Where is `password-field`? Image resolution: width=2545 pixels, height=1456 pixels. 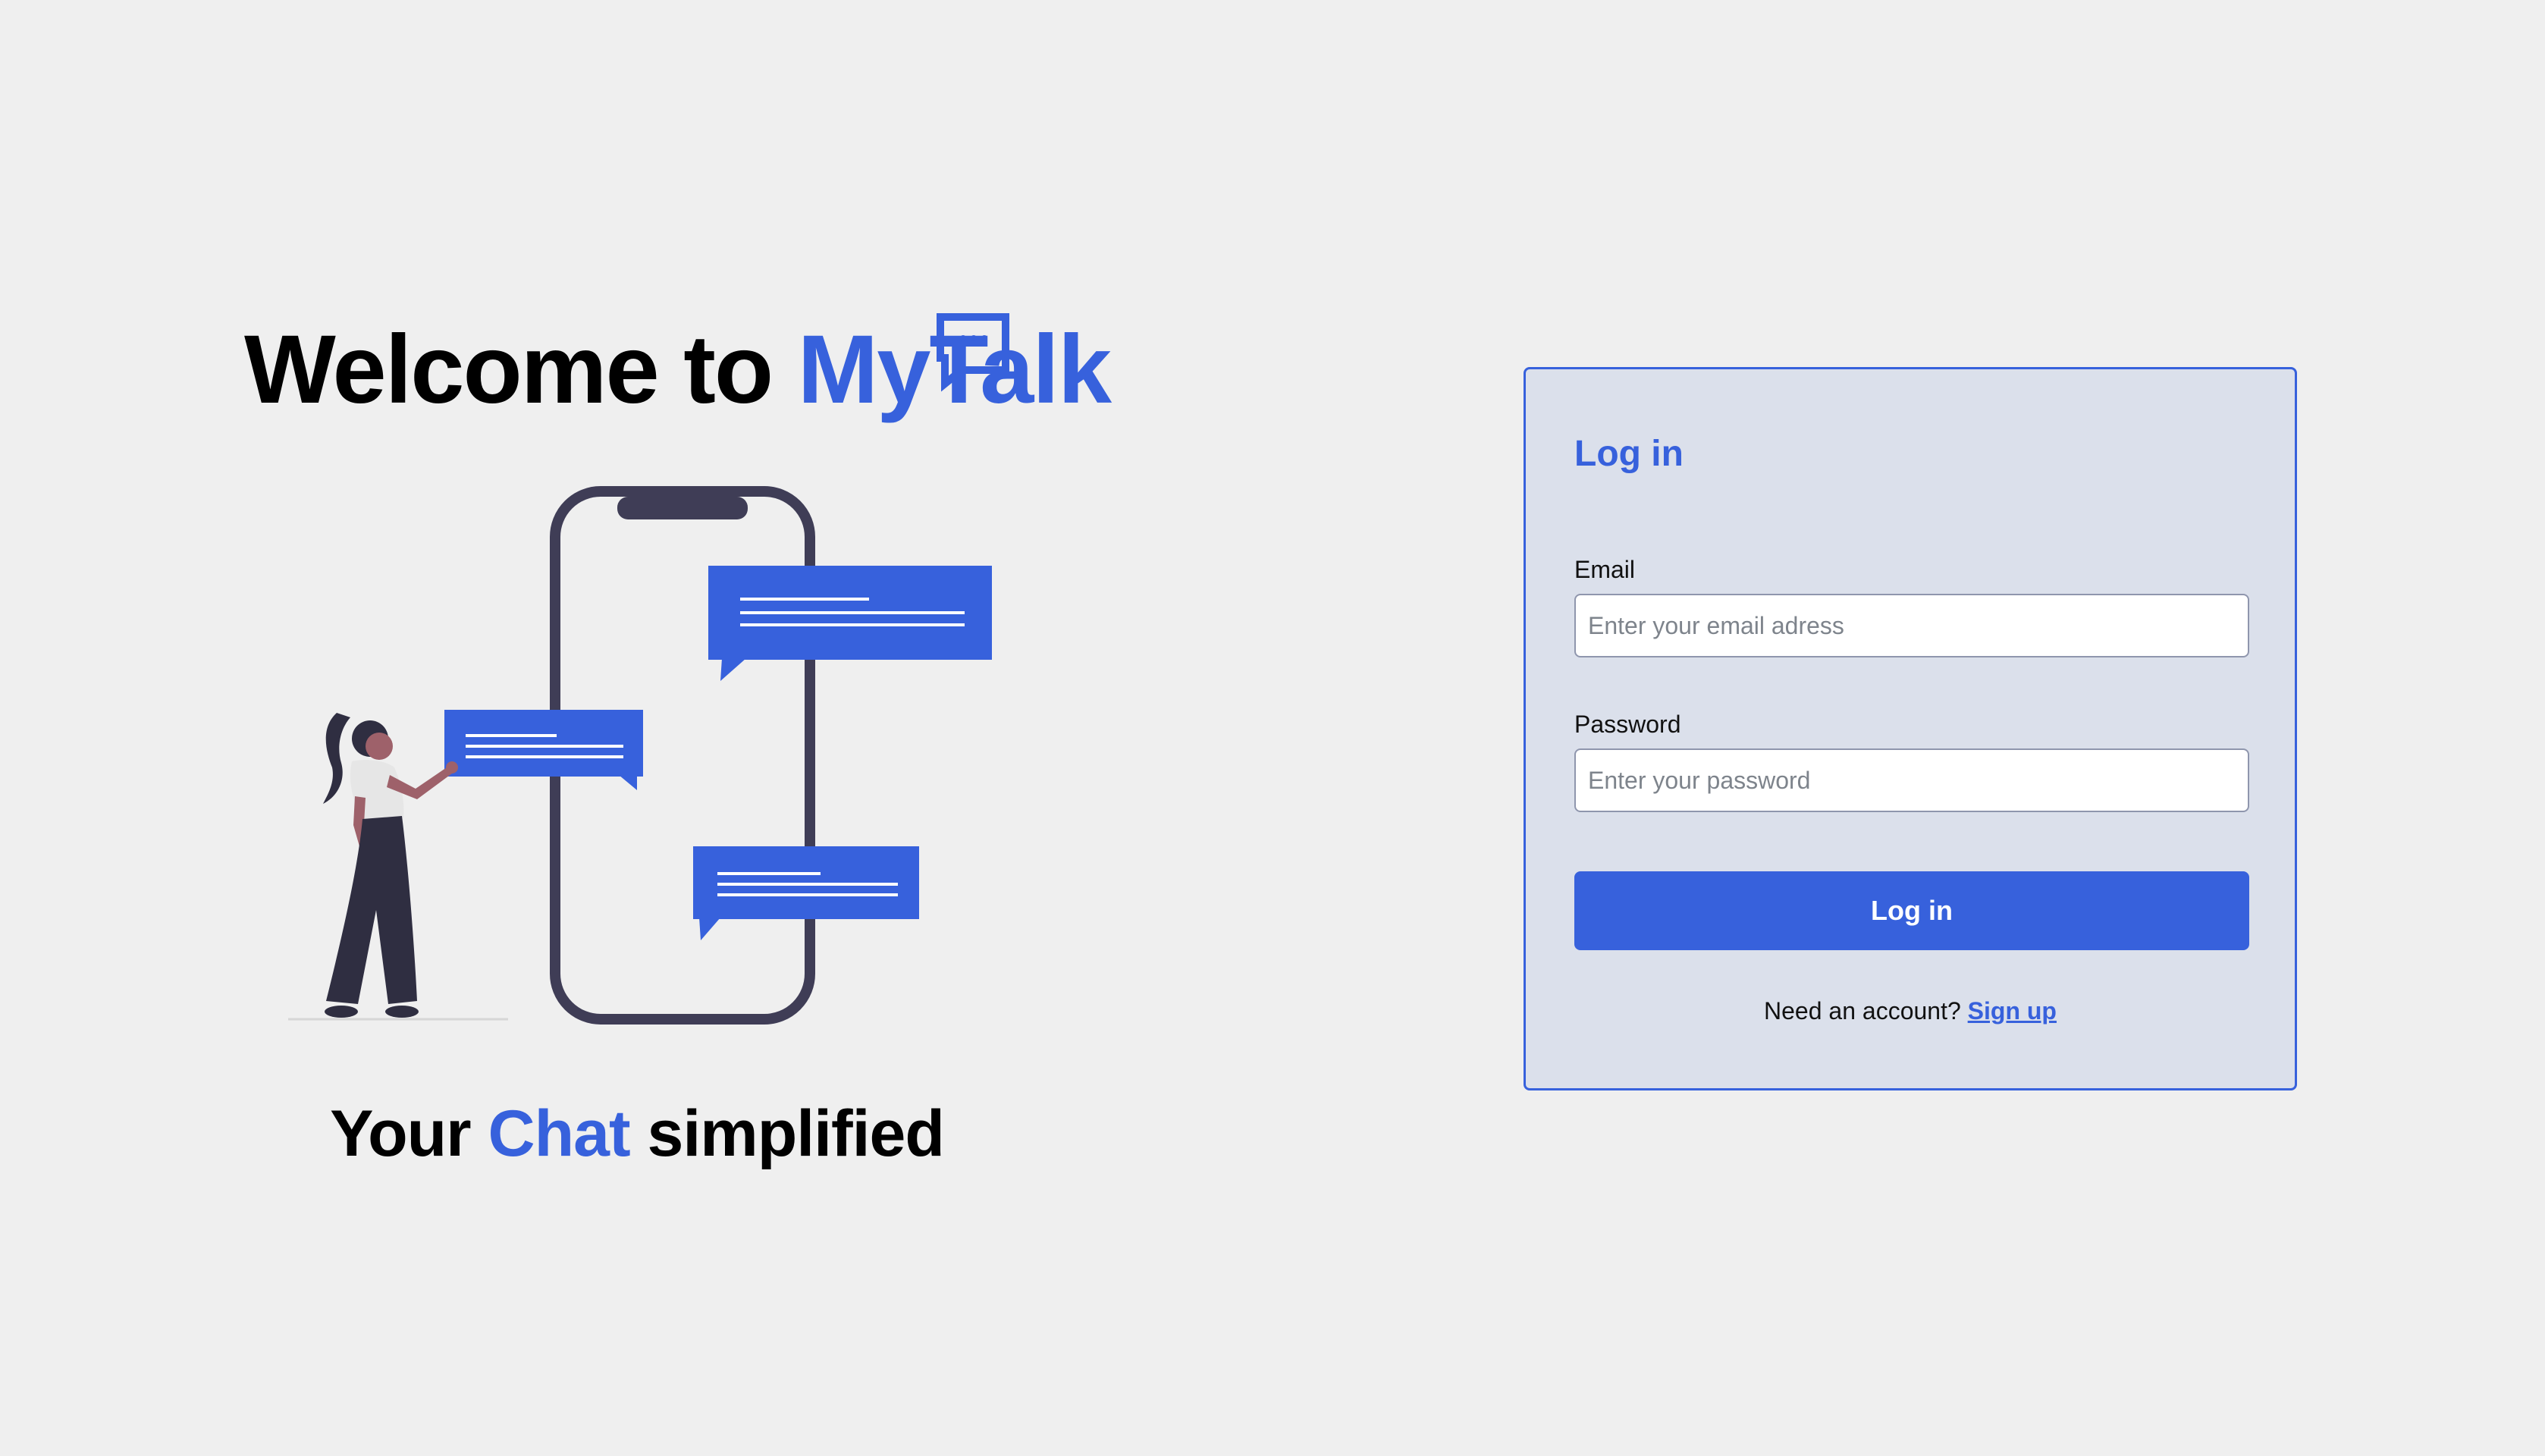
password-field is located at coordinates (1911, 780).